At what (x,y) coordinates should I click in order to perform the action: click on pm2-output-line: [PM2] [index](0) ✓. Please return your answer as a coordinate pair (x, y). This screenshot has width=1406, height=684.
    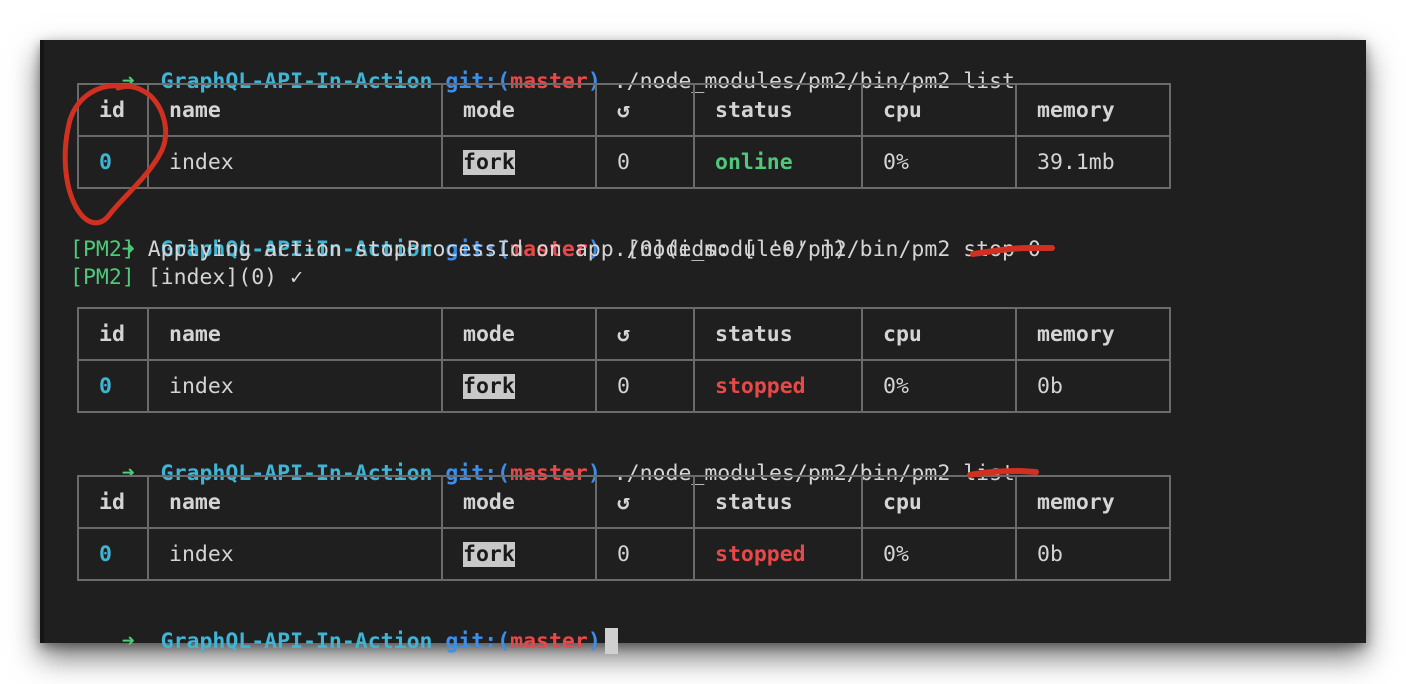
    Looking at the image, I should click on (186, 278).